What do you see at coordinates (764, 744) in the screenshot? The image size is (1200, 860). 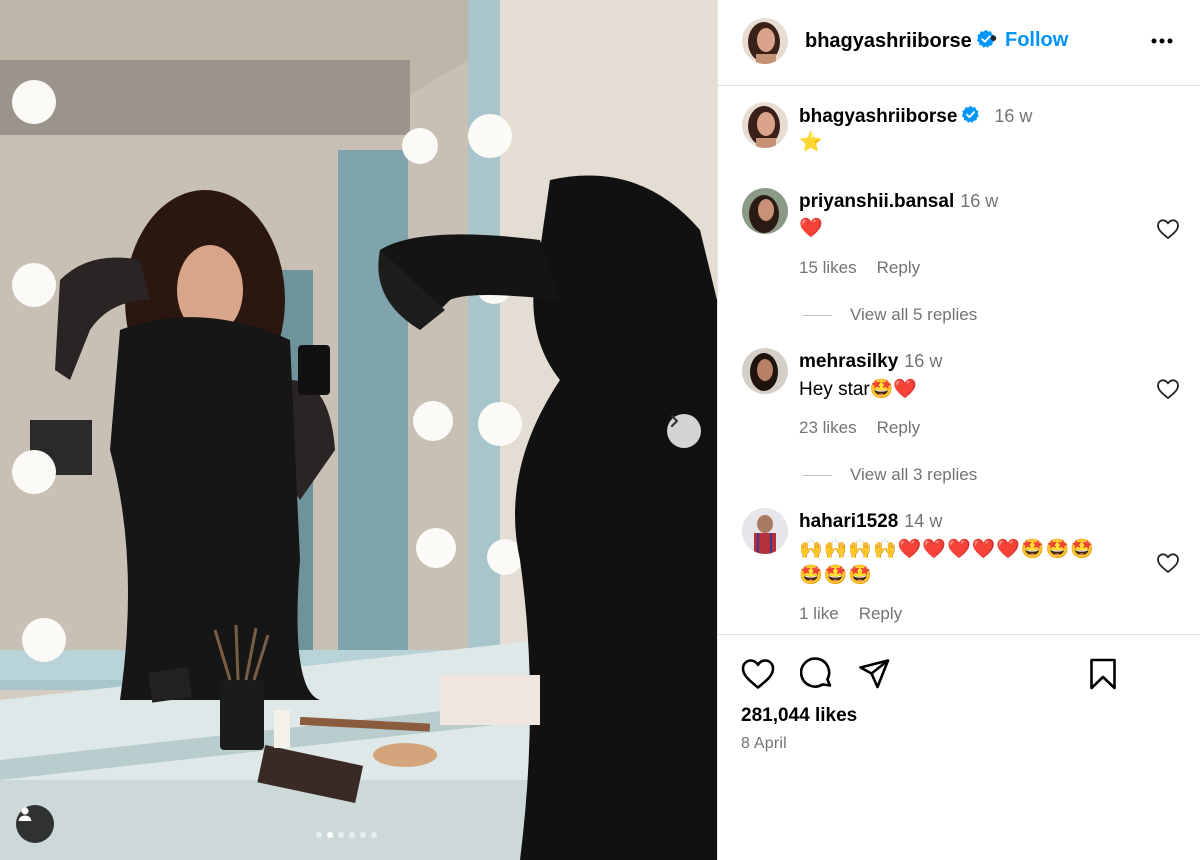 I see `post-date: 8 April` at bounding box center [764, 744].